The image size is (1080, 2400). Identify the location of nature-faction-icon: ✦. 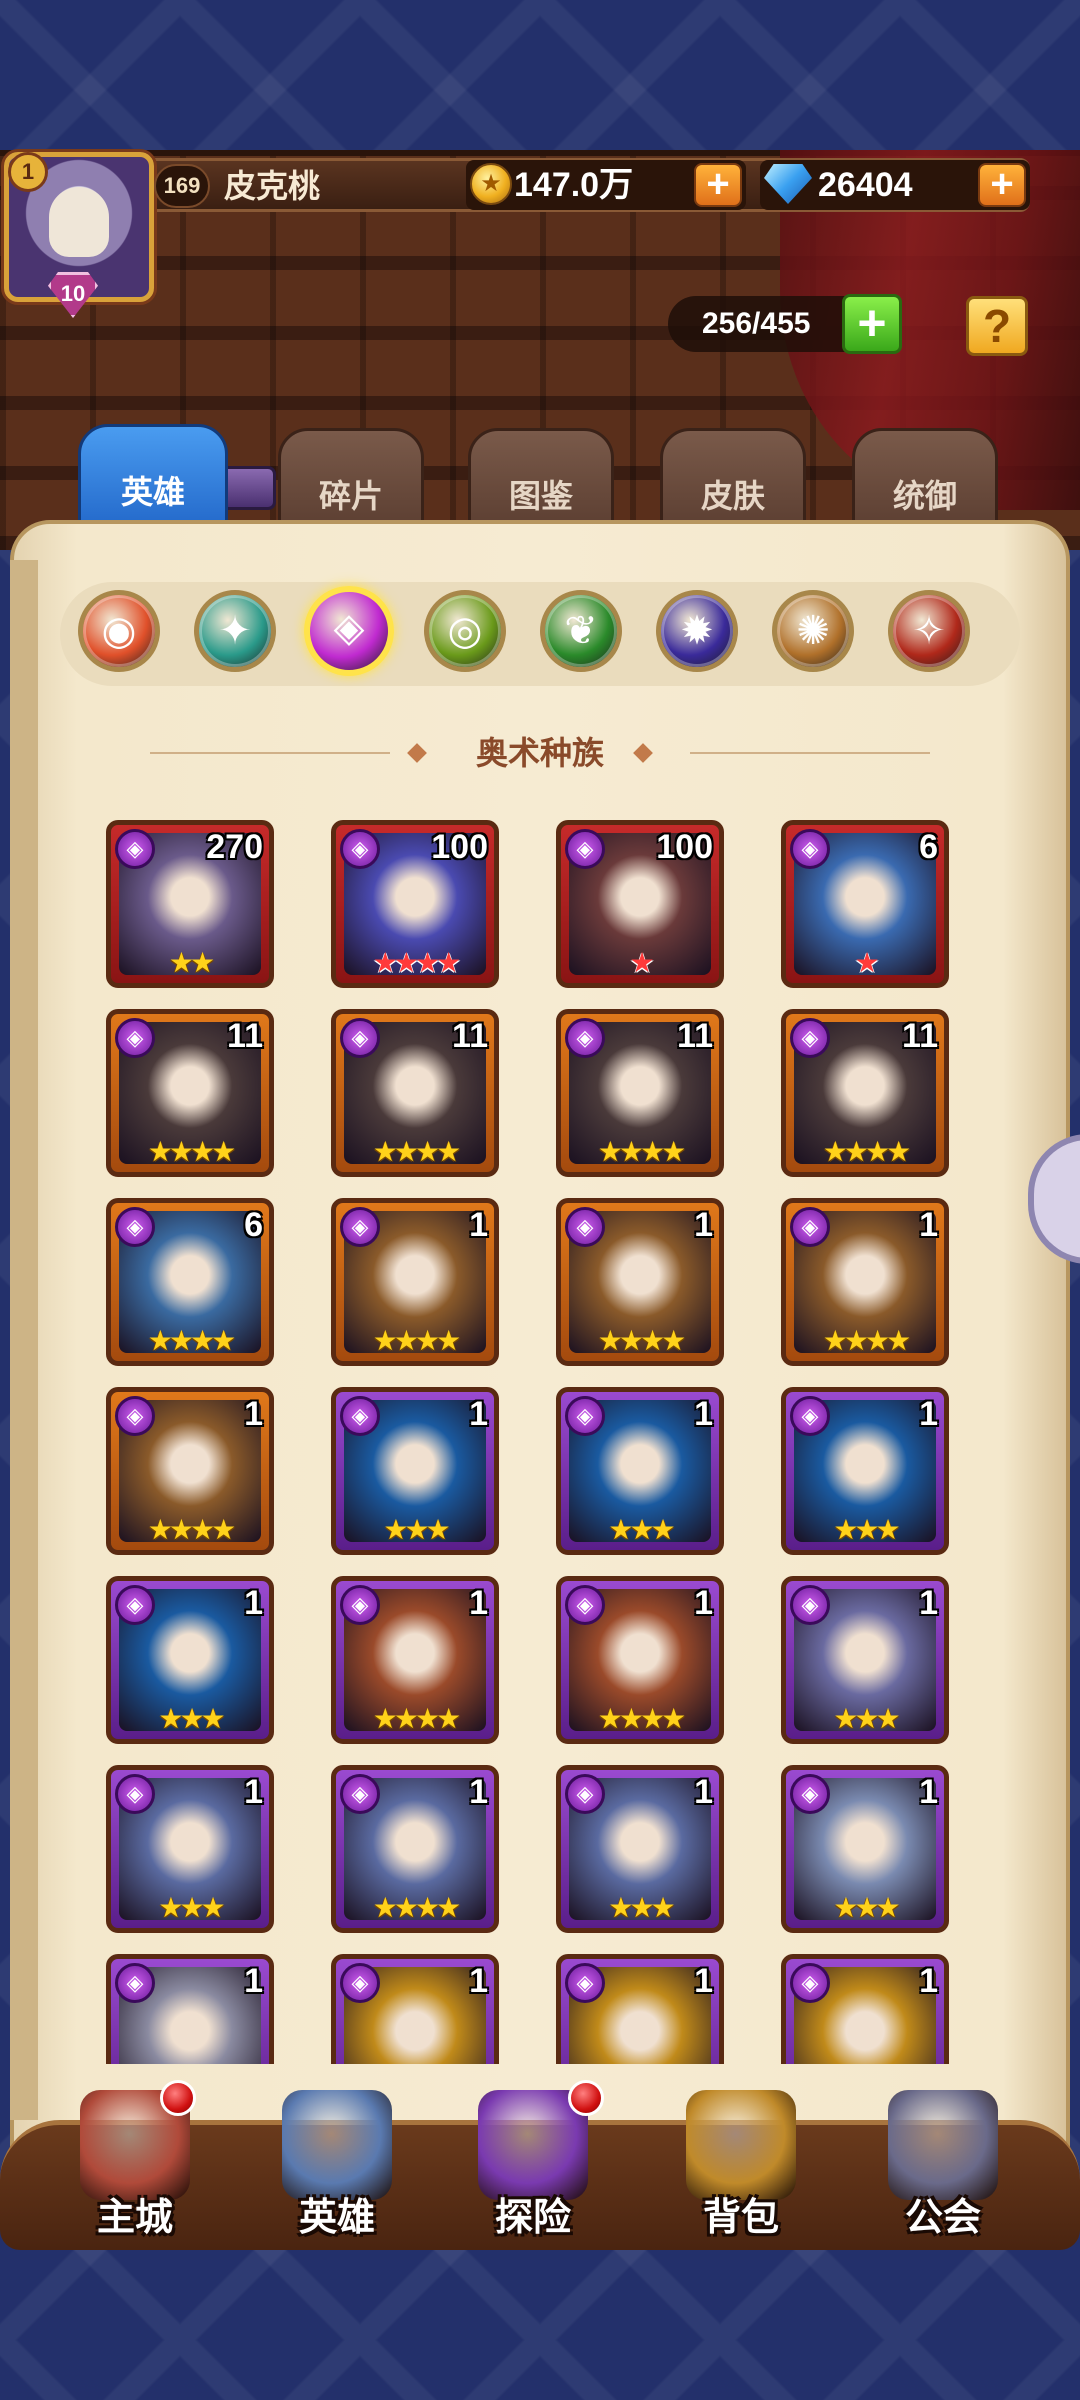
(235, 631).